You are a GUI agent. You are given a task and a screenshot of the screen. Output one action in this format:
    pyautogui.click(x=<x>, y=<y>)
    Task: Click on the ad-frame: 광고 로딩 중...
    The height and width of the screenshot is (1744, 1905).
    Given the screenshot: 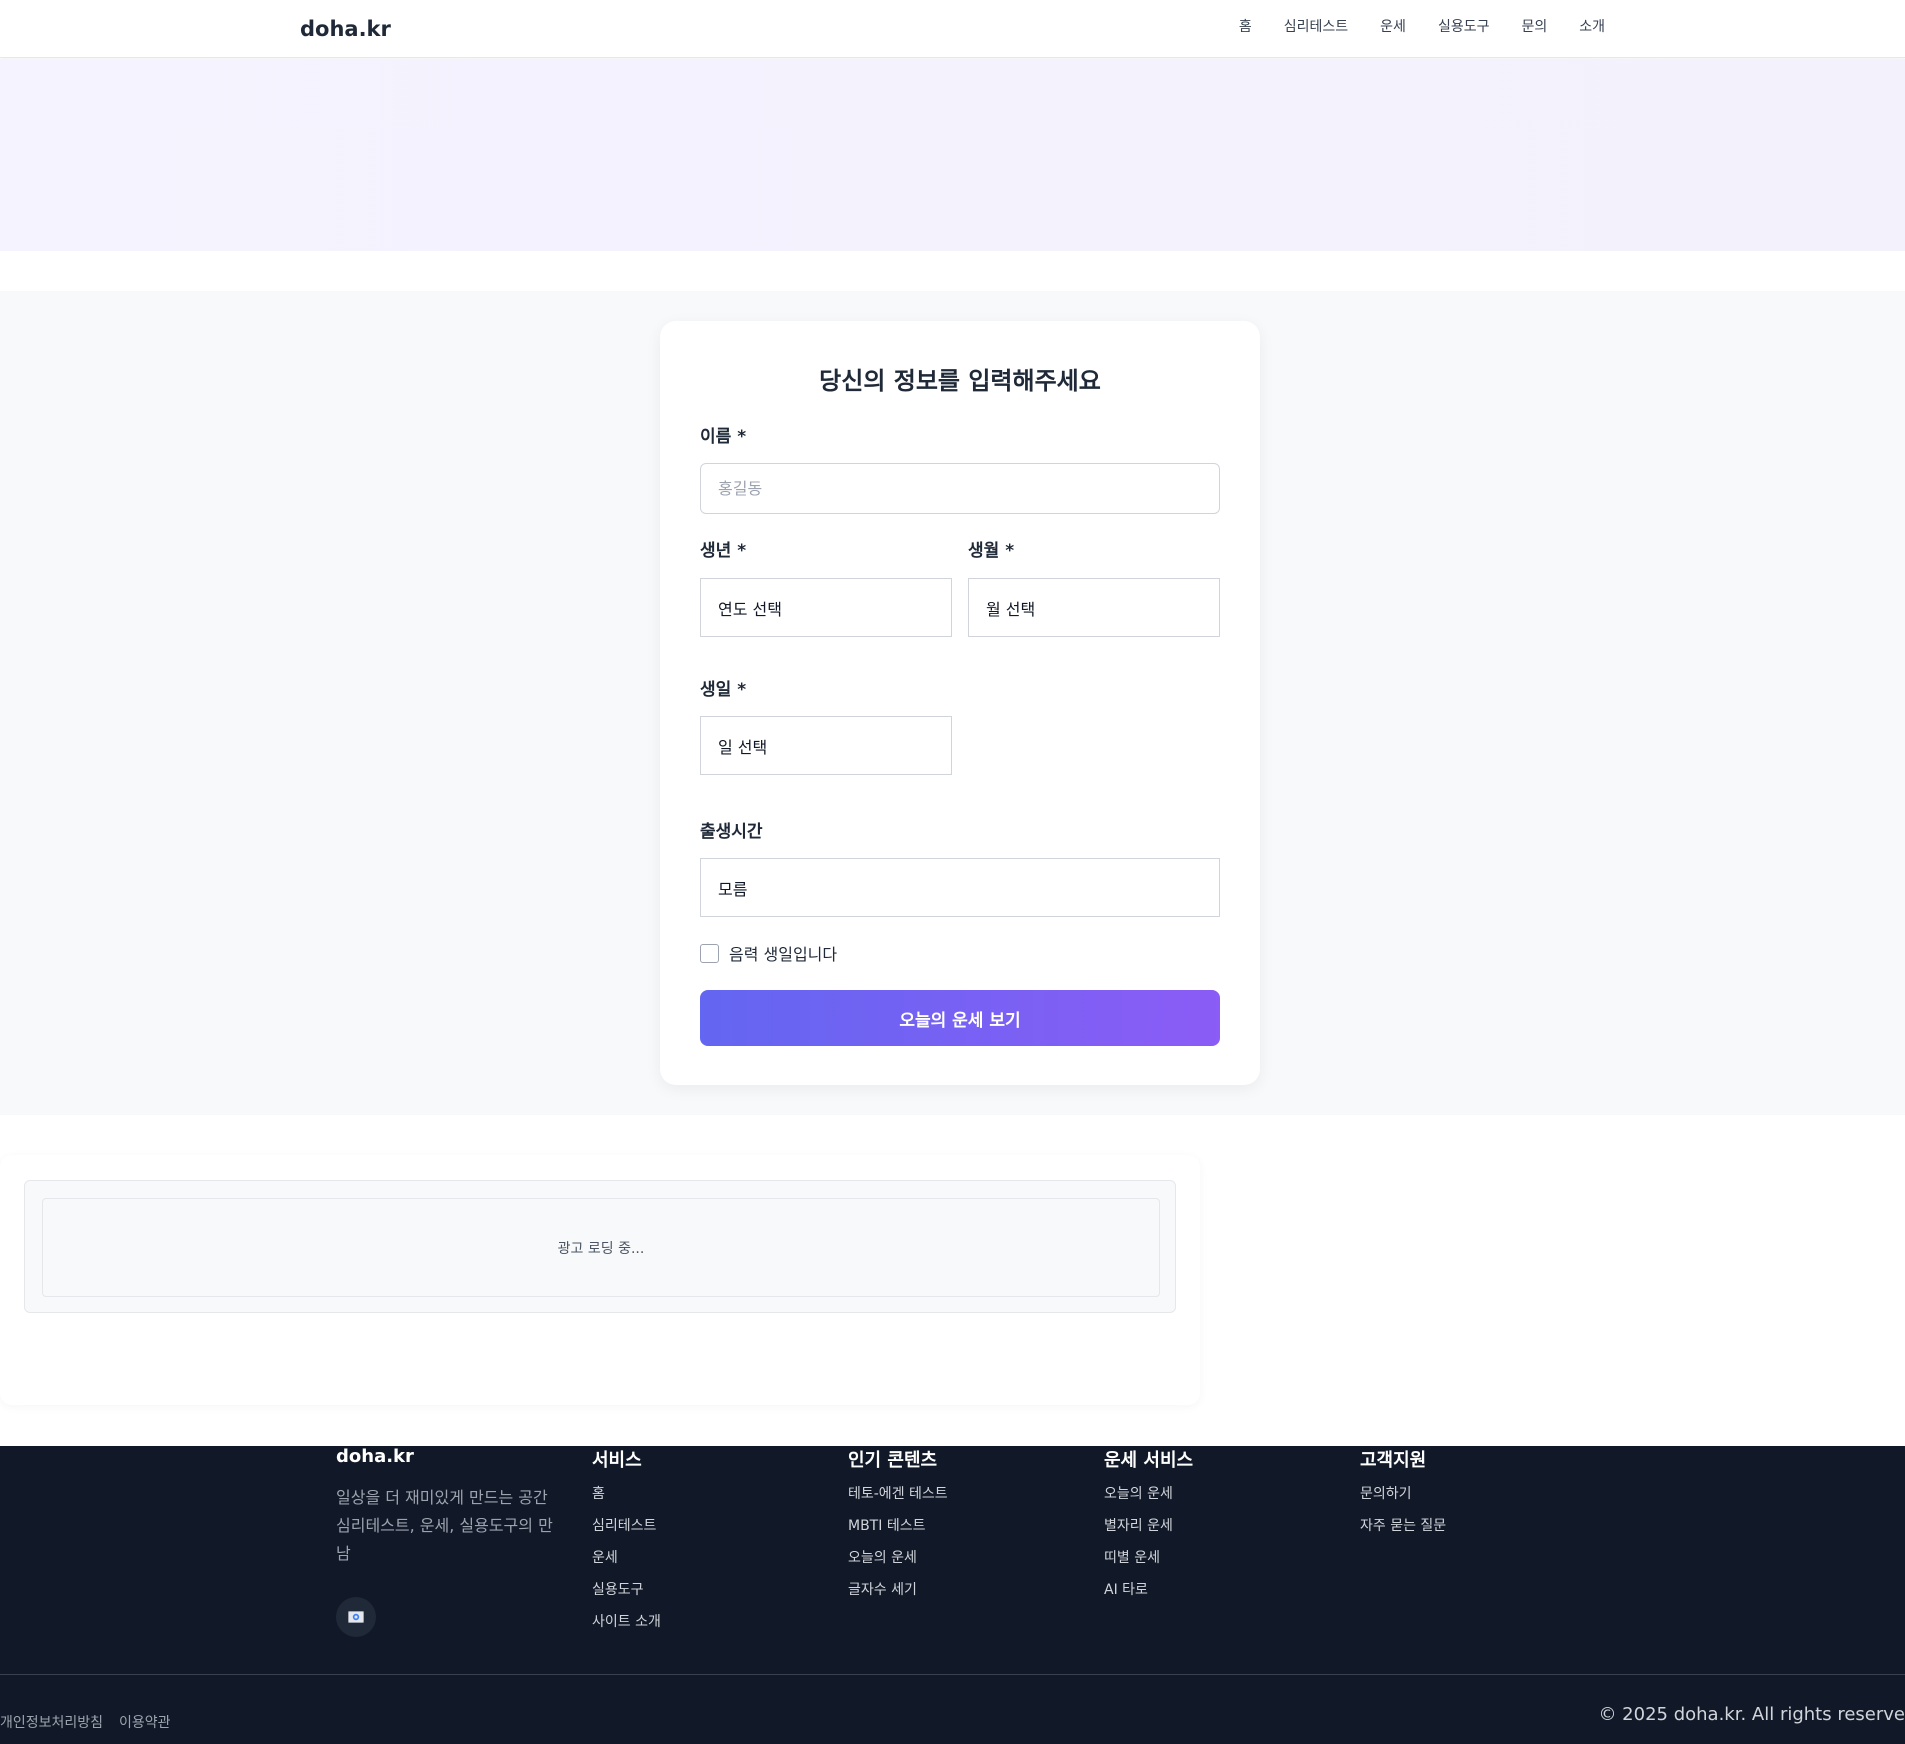 What is the action you would take?
    pyautogui.click(x=600, y=1246)
    